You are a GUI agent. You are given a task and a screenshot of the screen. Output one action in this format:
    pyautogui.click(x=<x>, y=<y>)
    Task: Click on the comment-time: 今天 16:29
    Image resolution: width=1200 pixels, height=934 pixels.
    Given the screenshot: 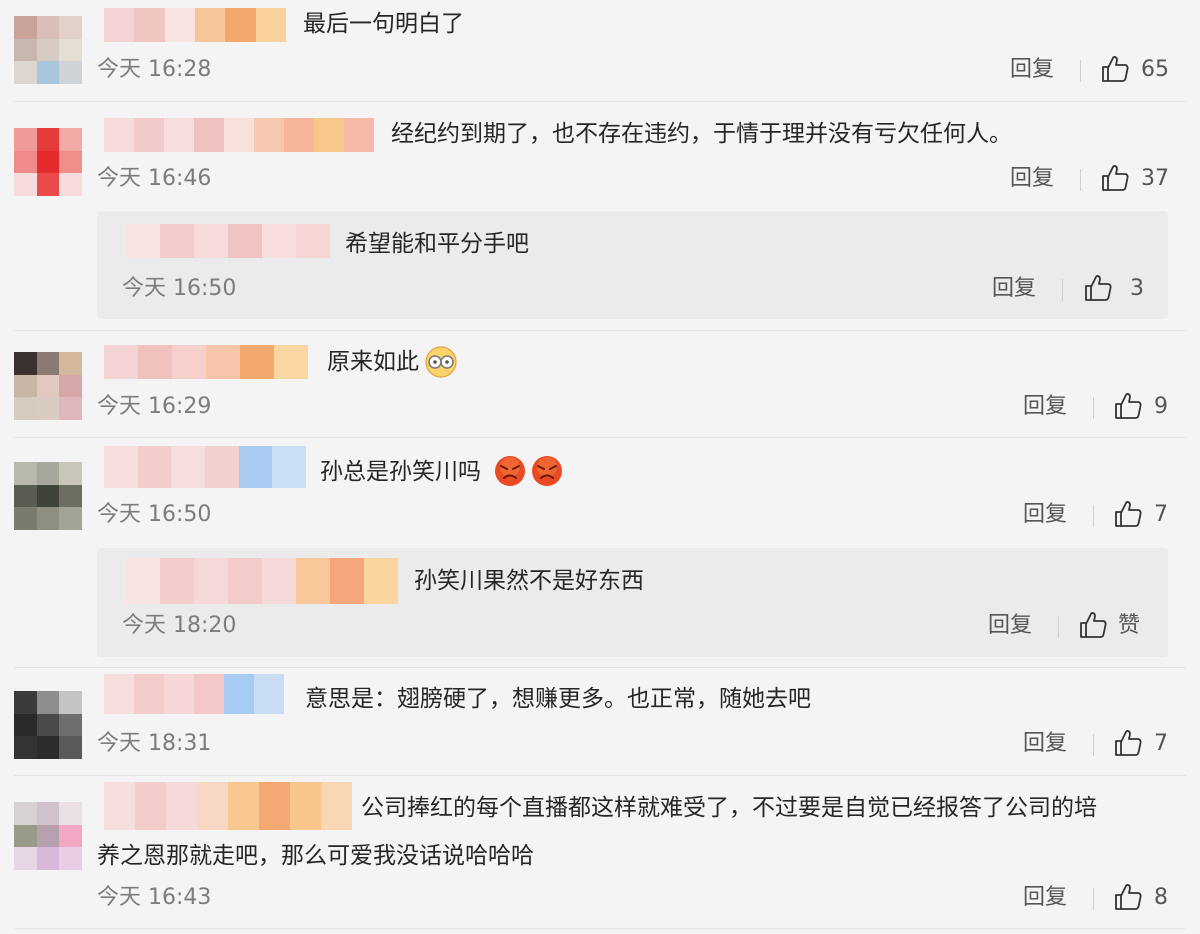 What is the action you would take?
    pyautogui.click(x=154, y=406)
    